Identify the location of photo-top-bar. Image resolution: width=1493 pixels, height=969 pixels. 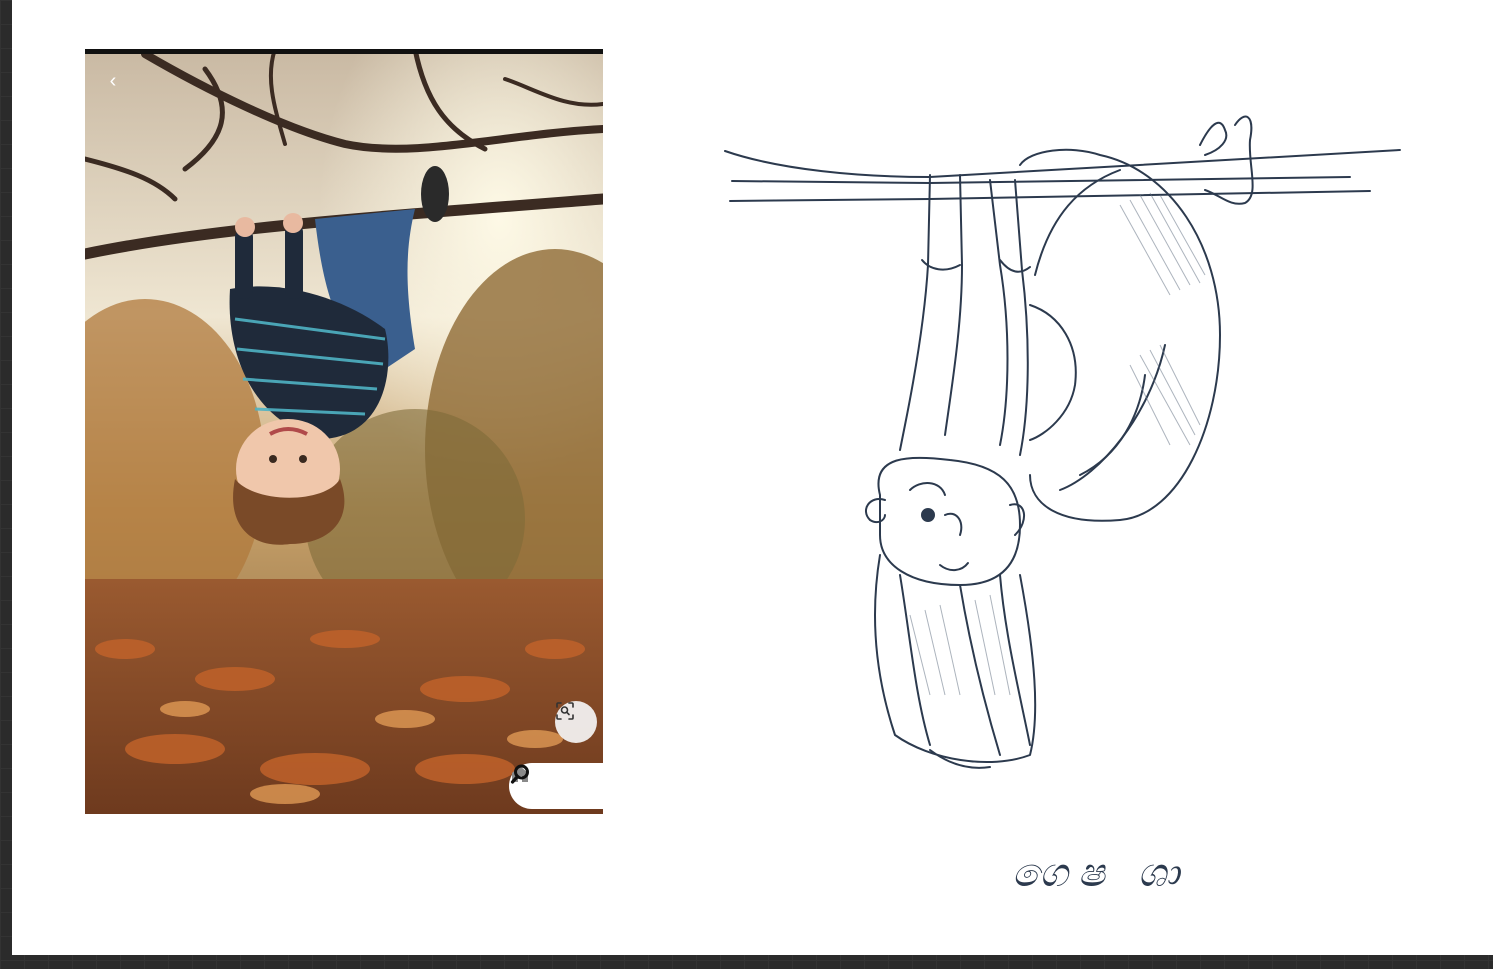
(344, 51).